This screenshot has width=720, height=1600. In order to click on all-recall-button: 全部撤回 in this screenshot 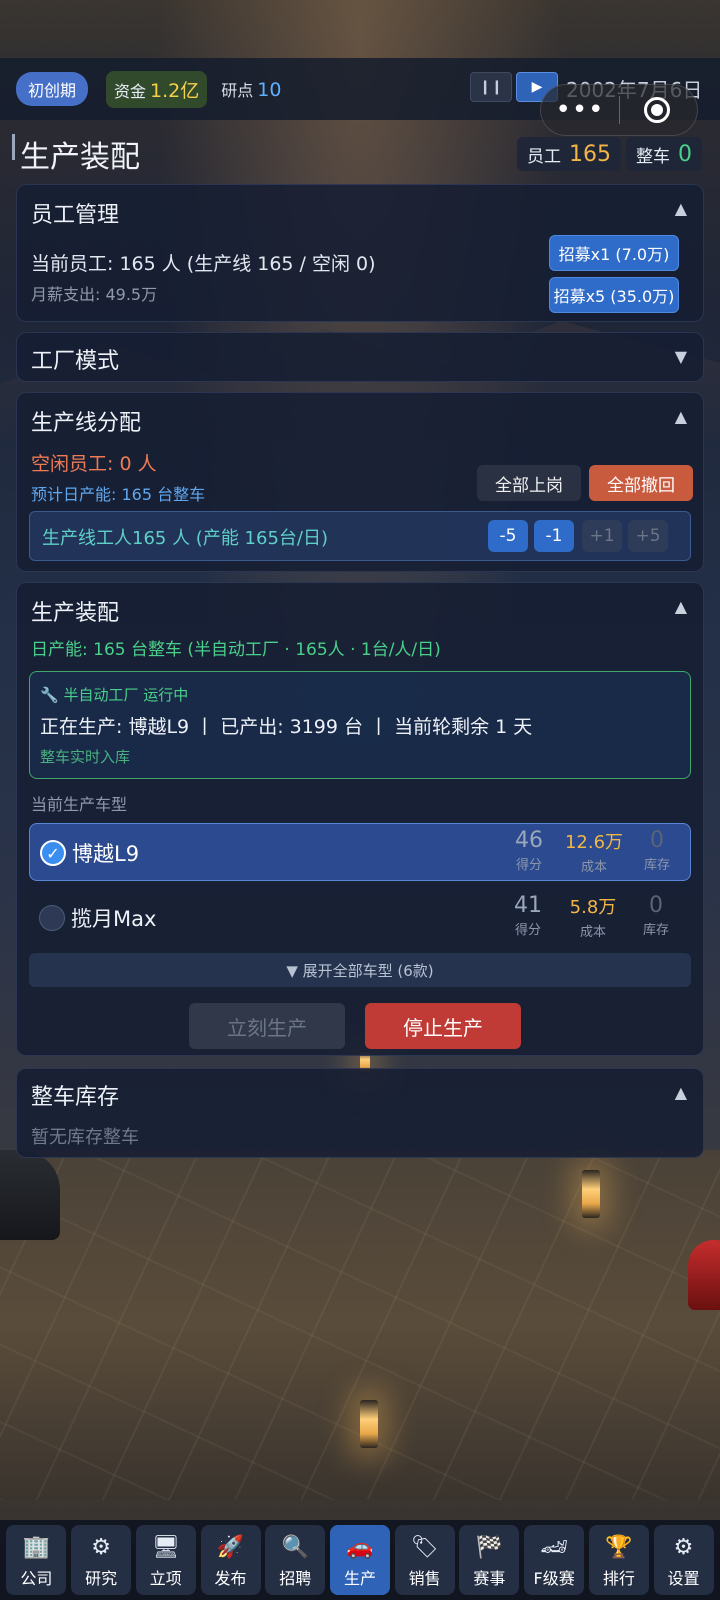, I will do `click(641, 483)`.